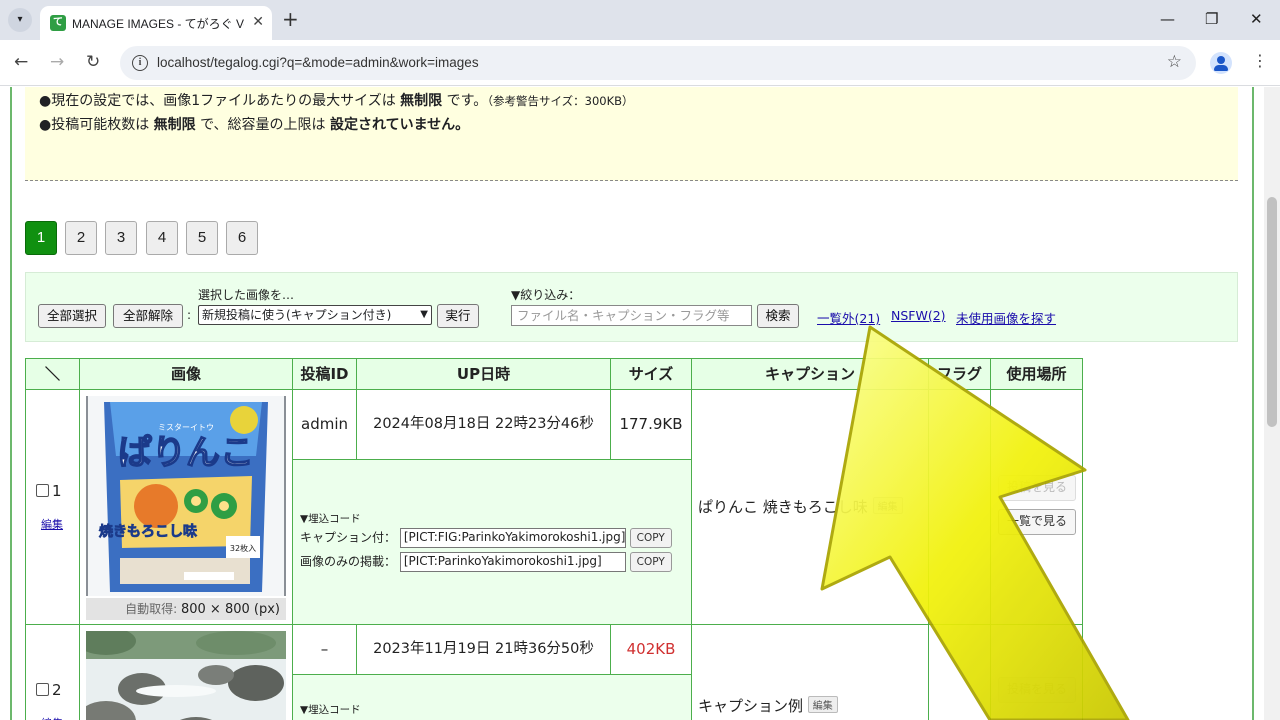  Describe the element at coordinates (81, 238) in the screenshot. I see `page-2-button: 2` at that location.